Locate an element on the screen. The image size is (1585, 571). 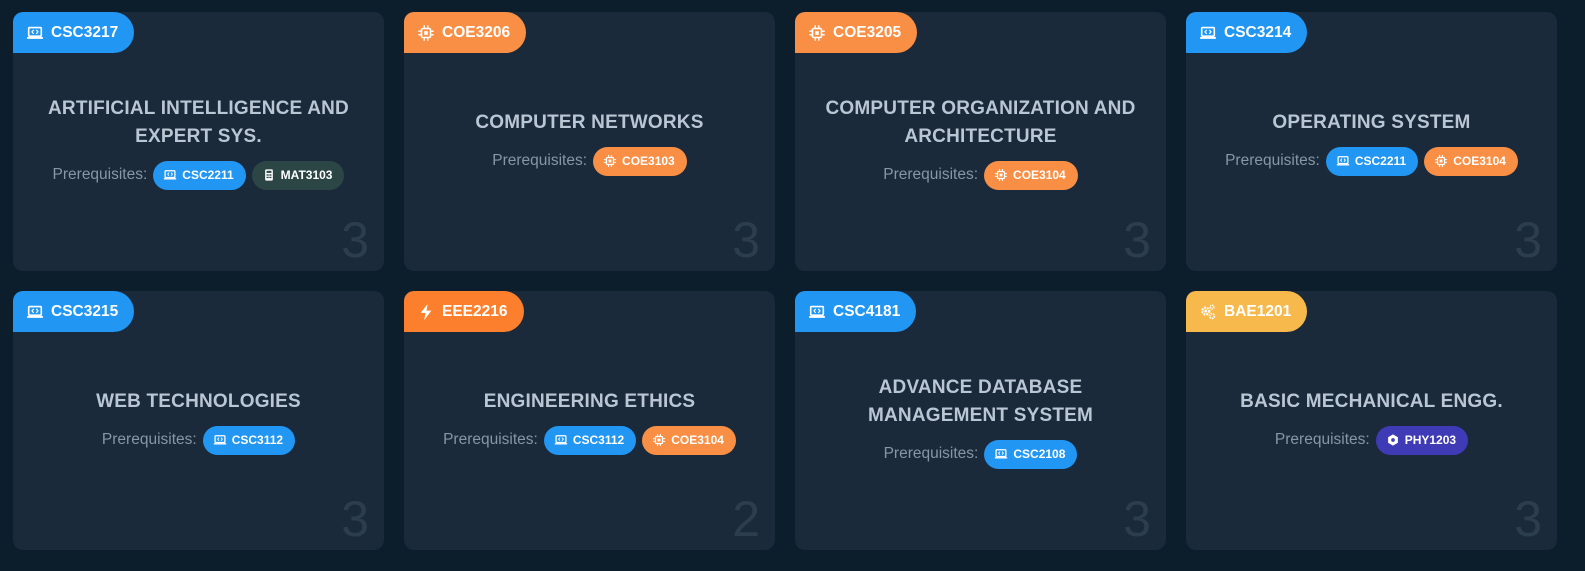
prerequisite-chip-coe3103: COE3103 is located at coordinates (640, 161).